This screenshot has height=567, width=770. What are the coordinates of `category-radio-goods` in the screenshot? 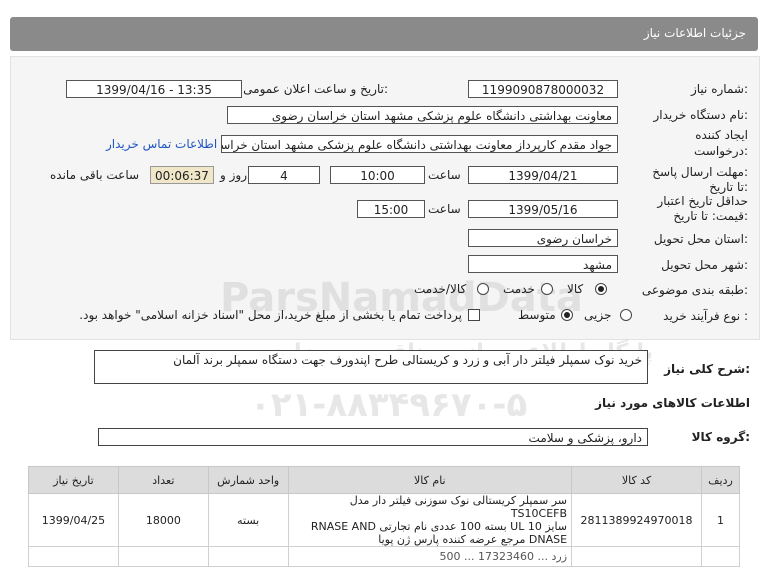 It's located at (601, 289).